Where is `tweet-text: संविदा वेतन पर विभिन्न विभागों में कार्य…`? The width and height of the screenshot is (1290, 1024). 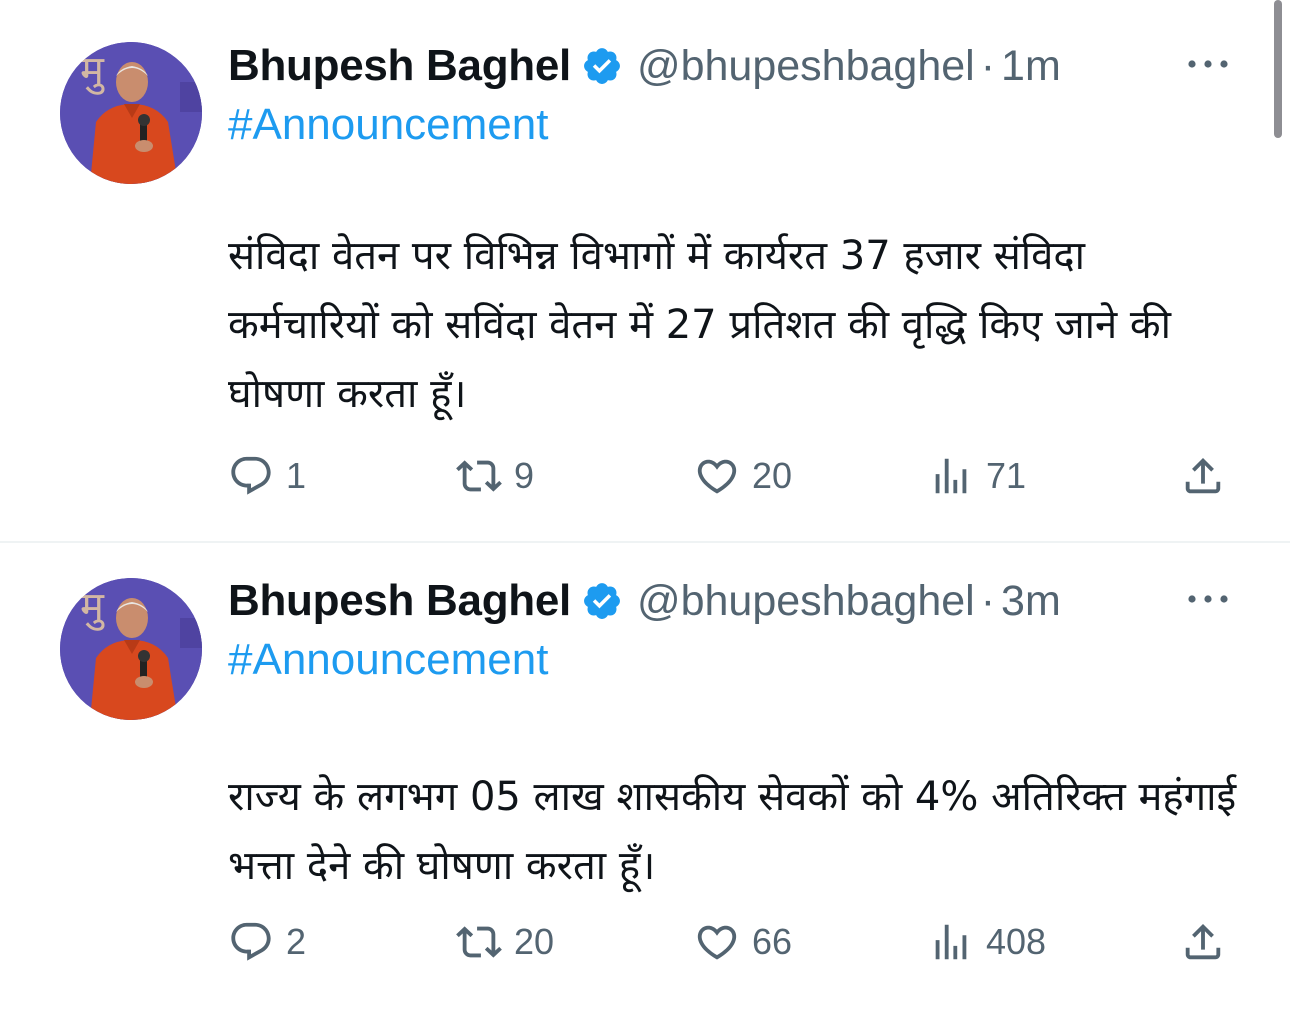
tweet-text: संविदा वेतन पर विभिन्न विभागों में कार्य… is located at coordinates (700, 325).